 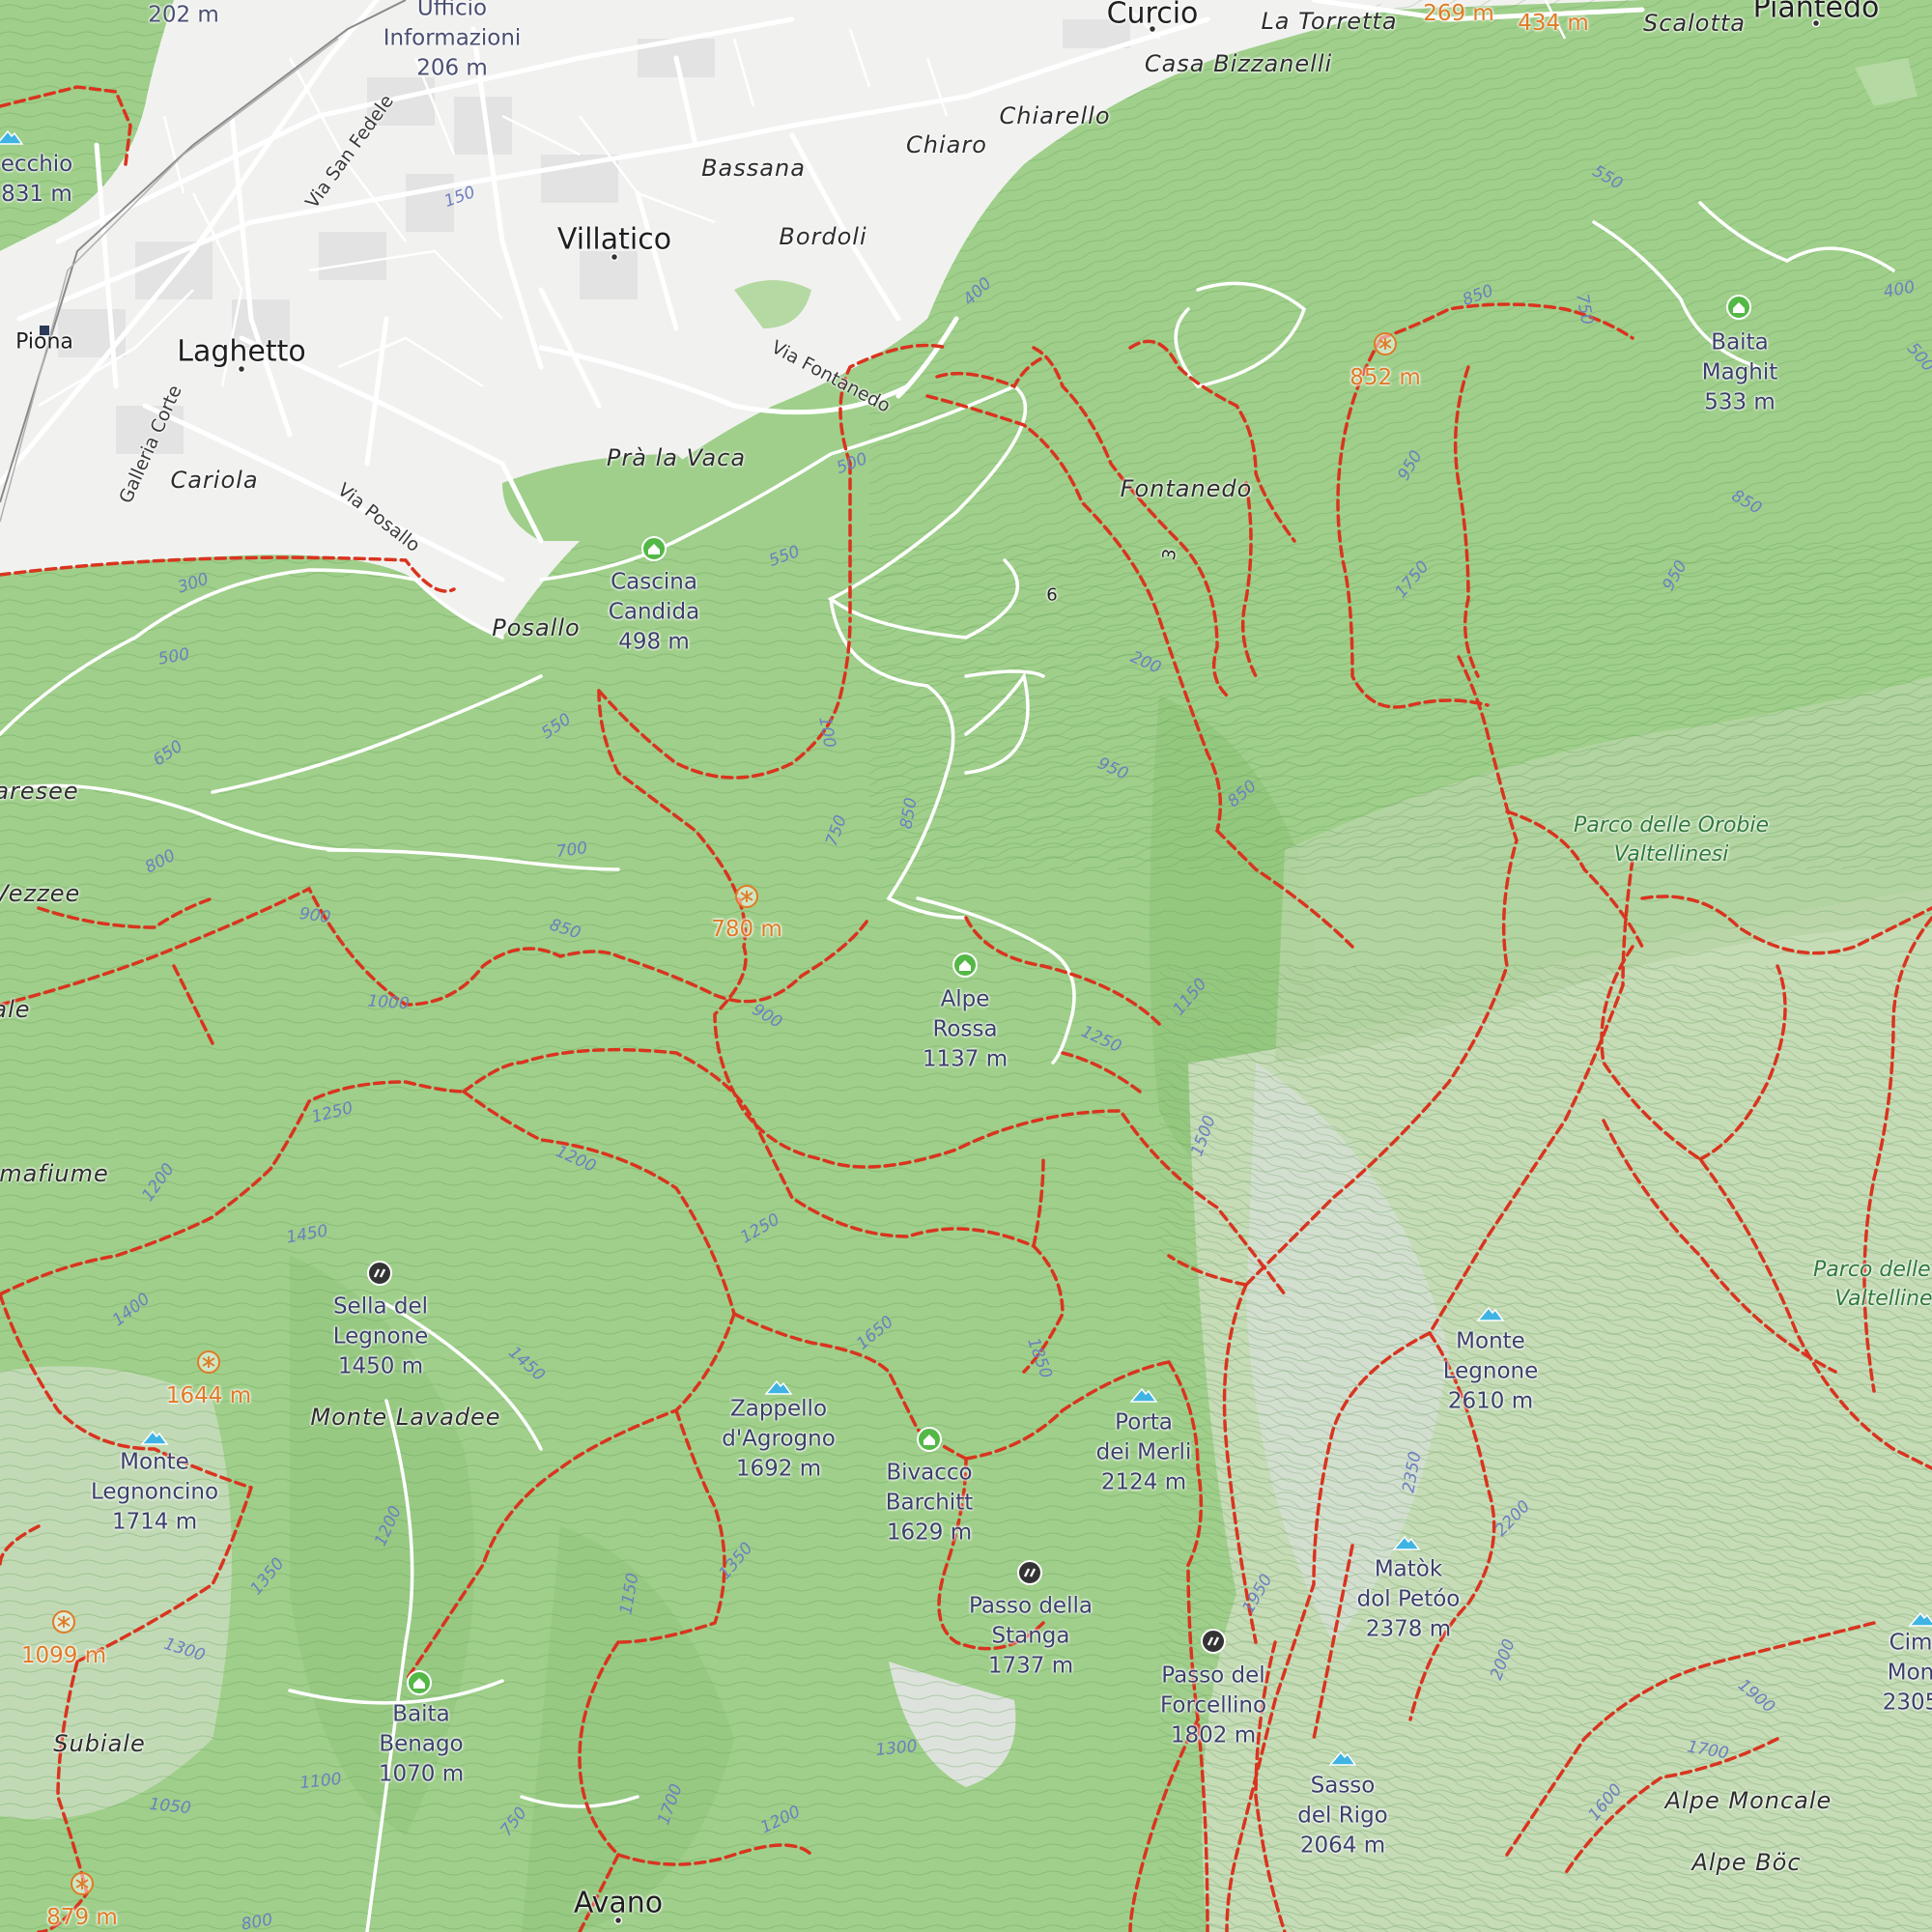 What do you see at coordinates (1671, 825) in the screenshot?
I see `park-line1: Parco delle Orobie` at bounding box center [1671, 825].